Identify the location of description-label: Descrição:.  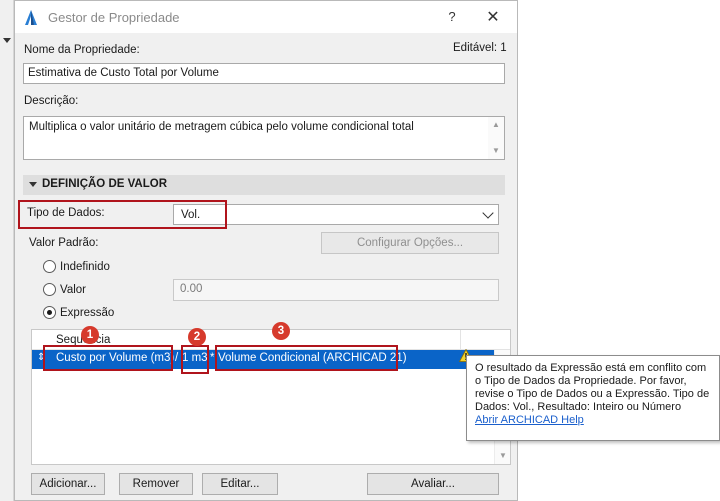
(51, 101).